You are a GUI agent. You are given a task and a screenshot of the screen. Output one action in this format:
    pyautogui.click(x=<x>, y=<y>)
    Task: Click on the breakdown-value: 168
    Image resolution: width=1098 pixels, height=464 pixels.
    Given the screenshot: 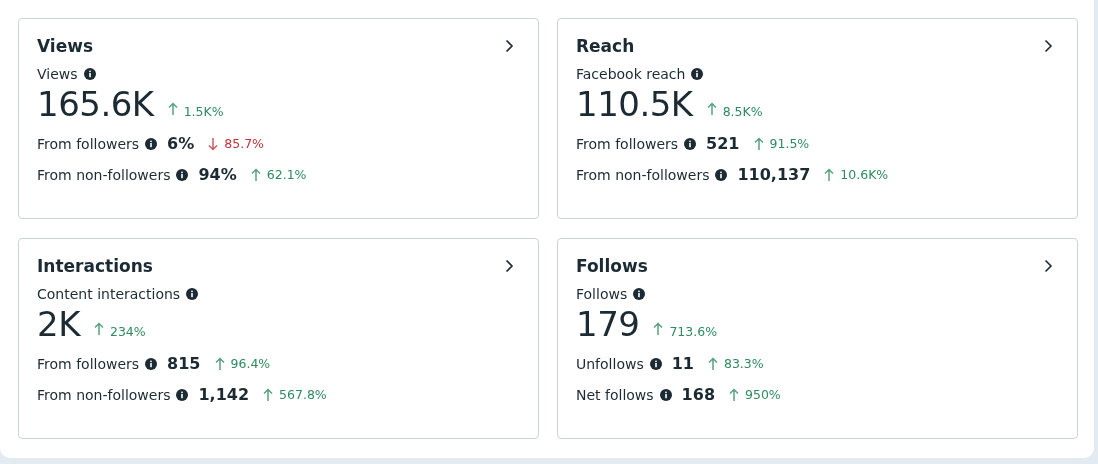 What is the action you would take?
    pyautogui.click(x=698, y=394)
    